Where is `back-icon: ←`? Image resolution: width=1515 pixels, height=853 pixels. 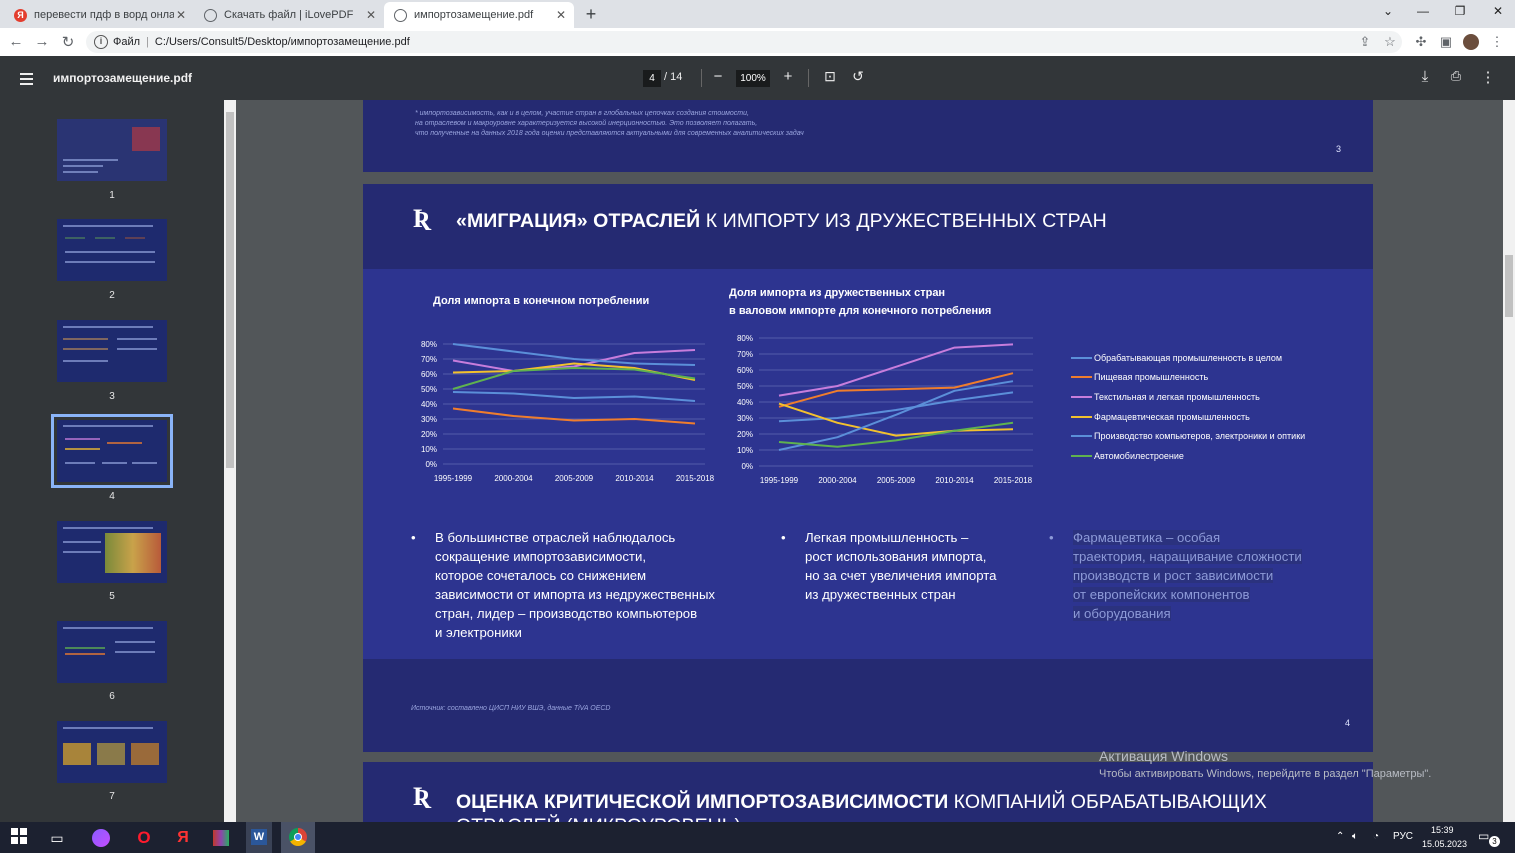 back-icon: ← is located at coordinates (16, 41).